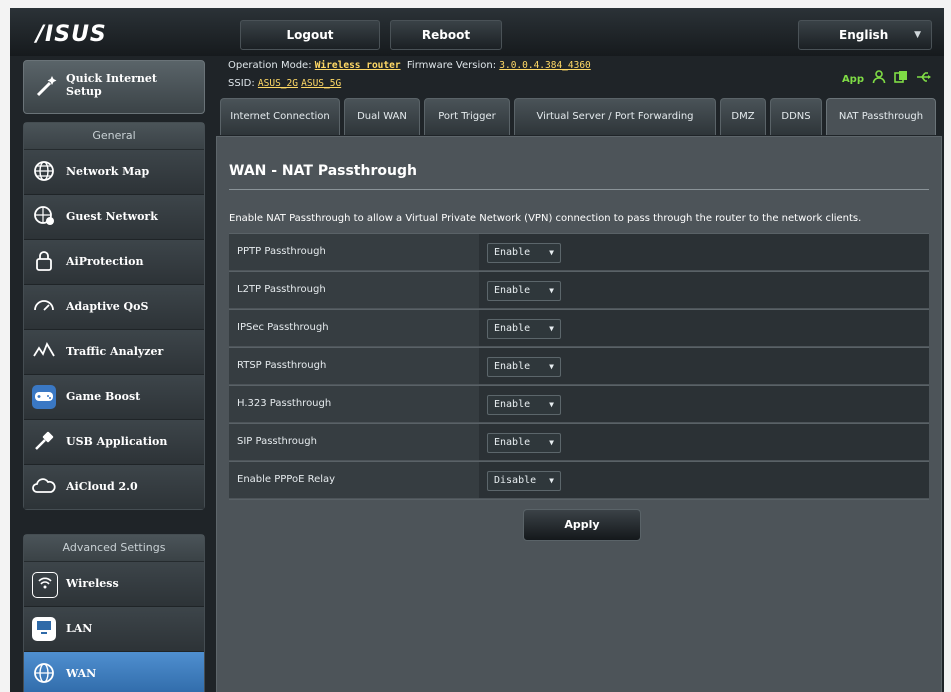 Image resolution: width=951 pixels, height=692 pixels. What do you see at coordinates (270, 65) in the screenshot?
I see `operation-mode-label: Operation Mode:` at bounding box center [270, 65].